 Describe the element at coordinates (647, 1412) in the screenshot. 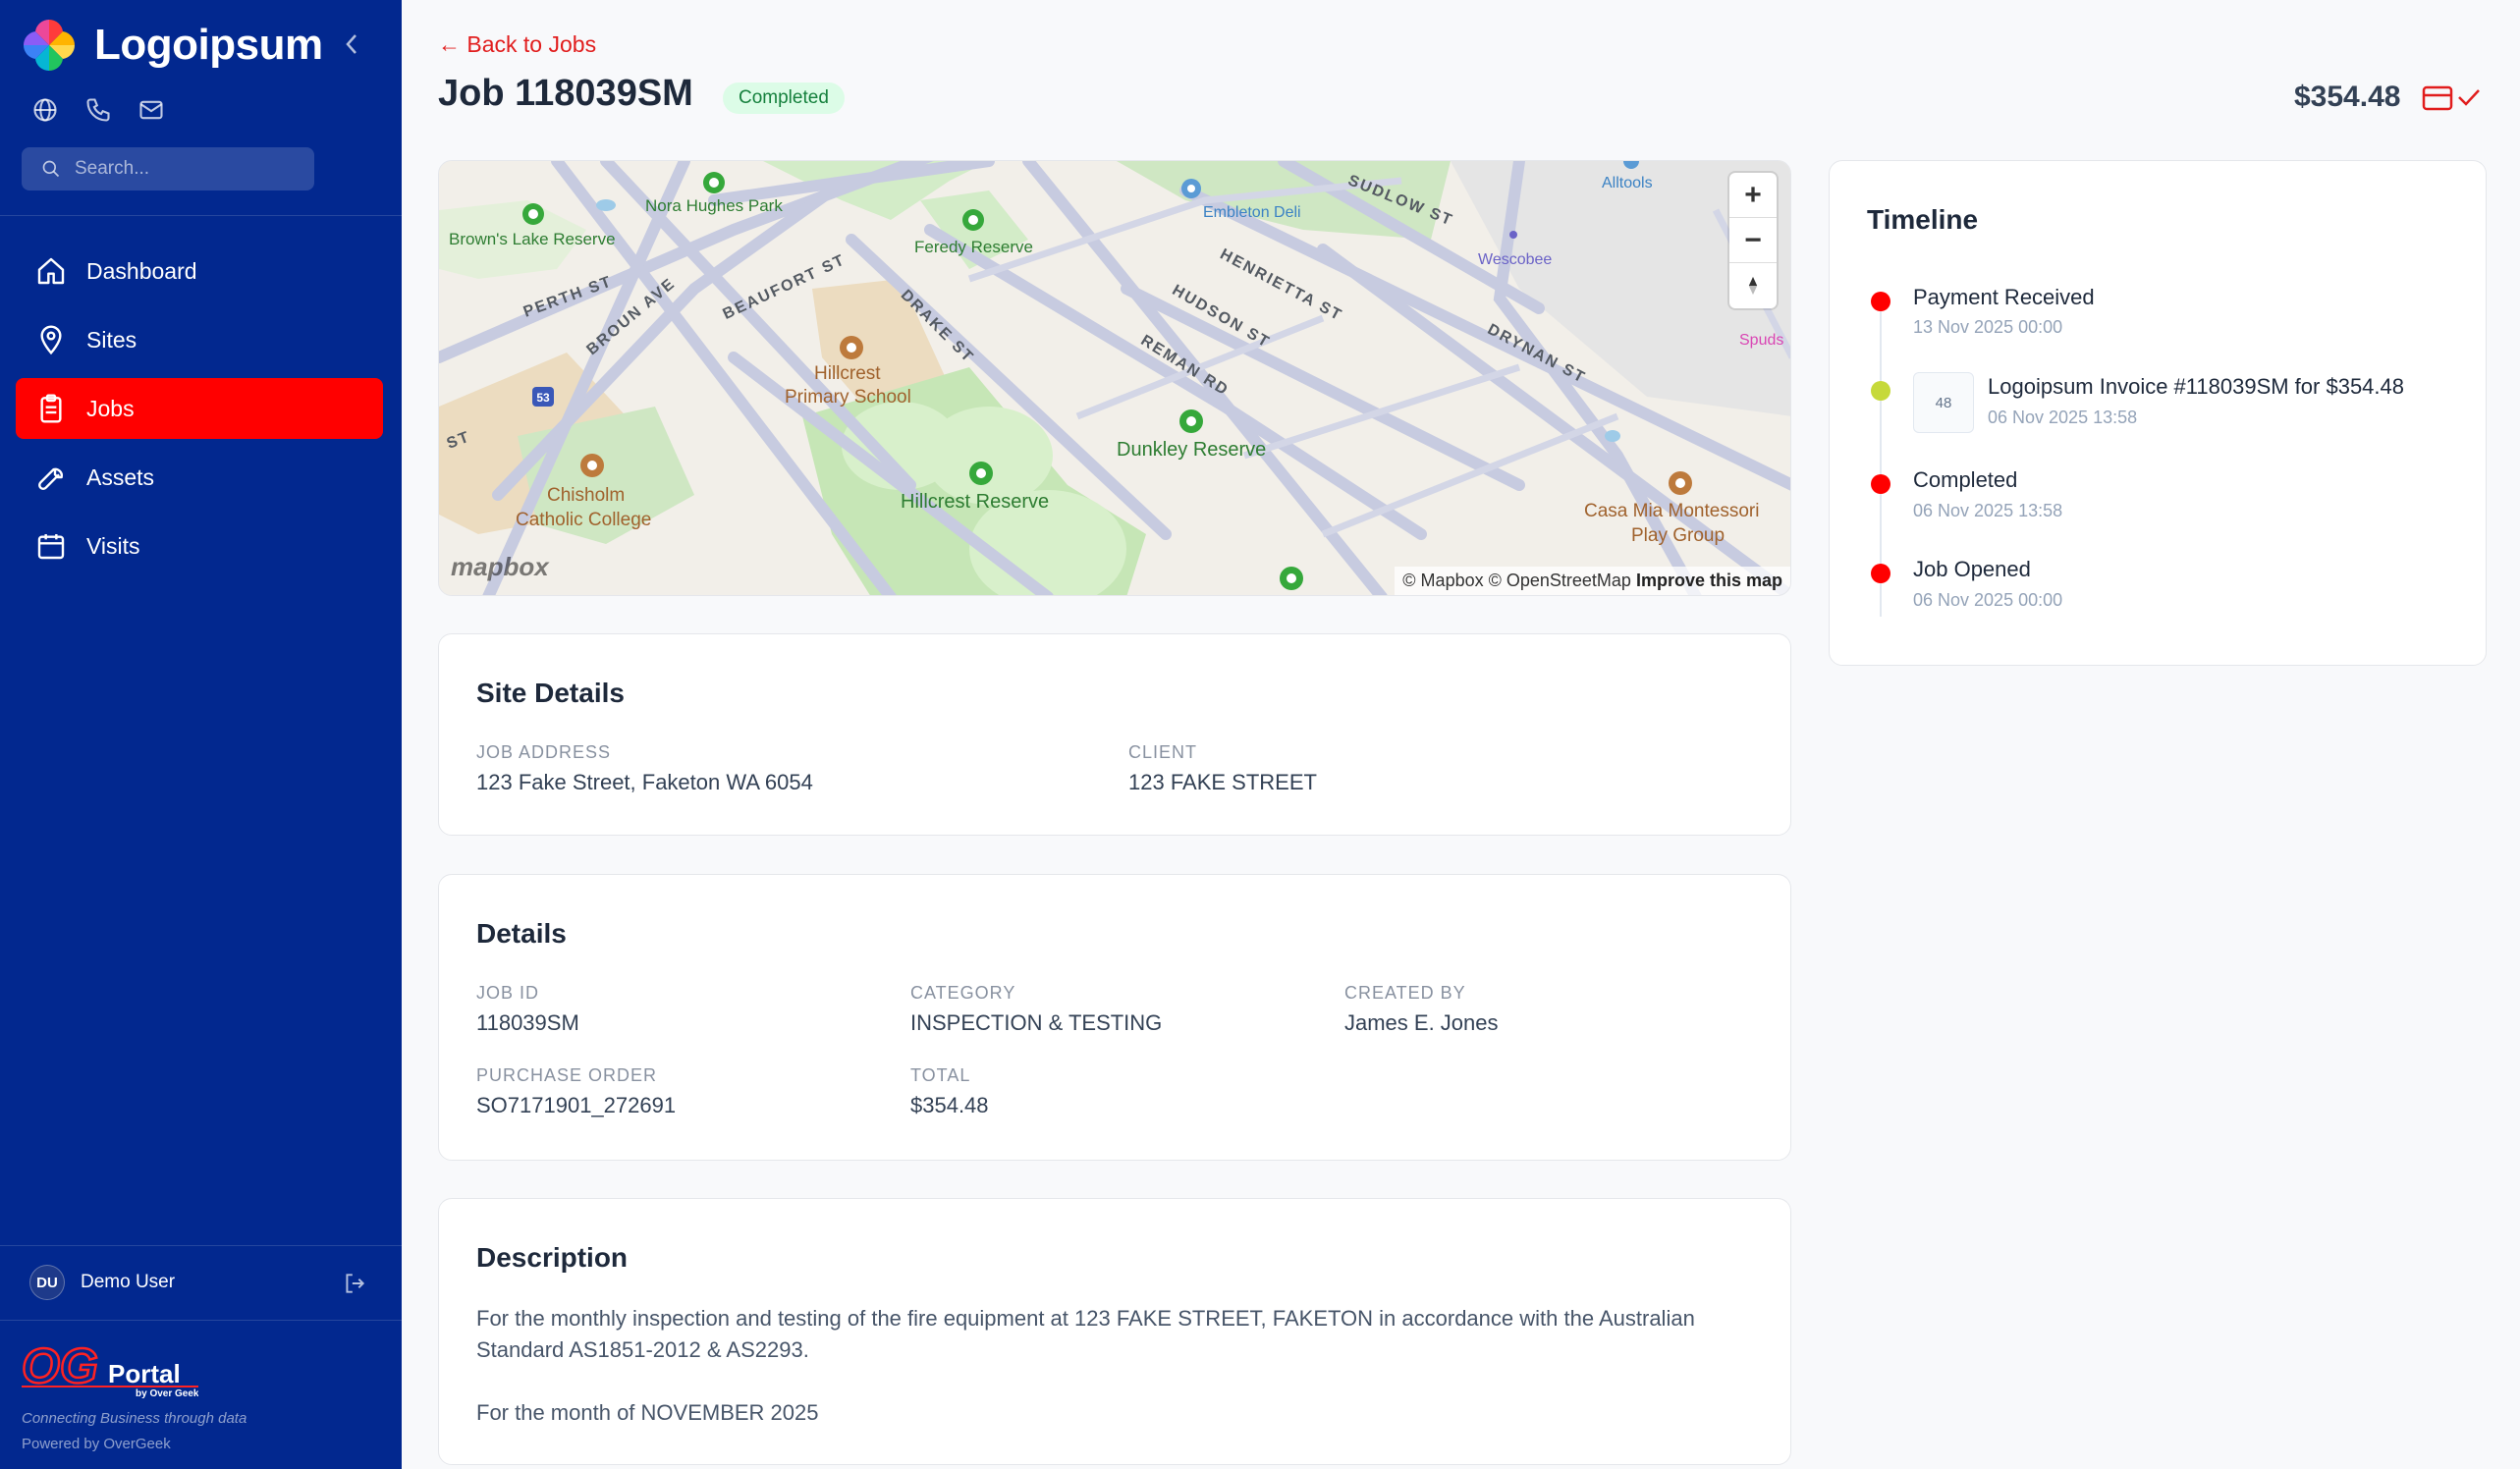

I see `description-month: For the month of NOVEMBER 2025` at that location.